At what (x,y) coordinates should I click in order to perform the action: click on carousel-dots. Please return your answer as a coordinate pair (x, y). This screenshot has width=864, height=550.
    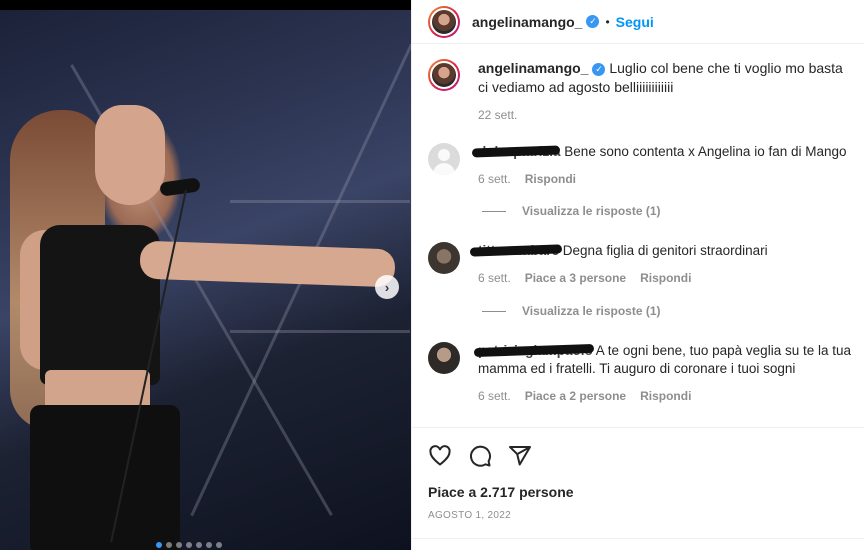
    Looking at the image, I should click on (189, 545).